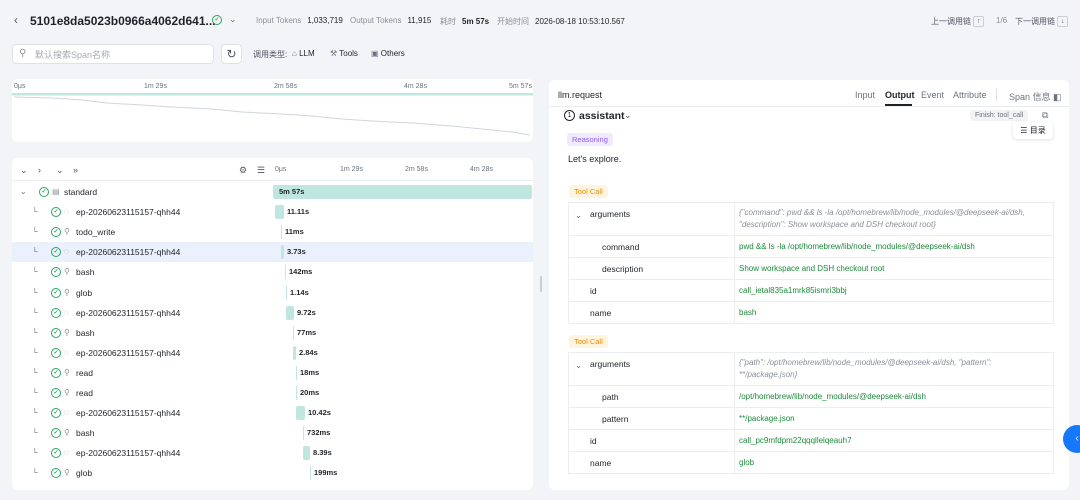 The image size is (1080, 500). What do you see at coordinates (303, 53) in the screenshot?
I see `filter-llm: ⌂ LLM` at bounding box center [303, 53].